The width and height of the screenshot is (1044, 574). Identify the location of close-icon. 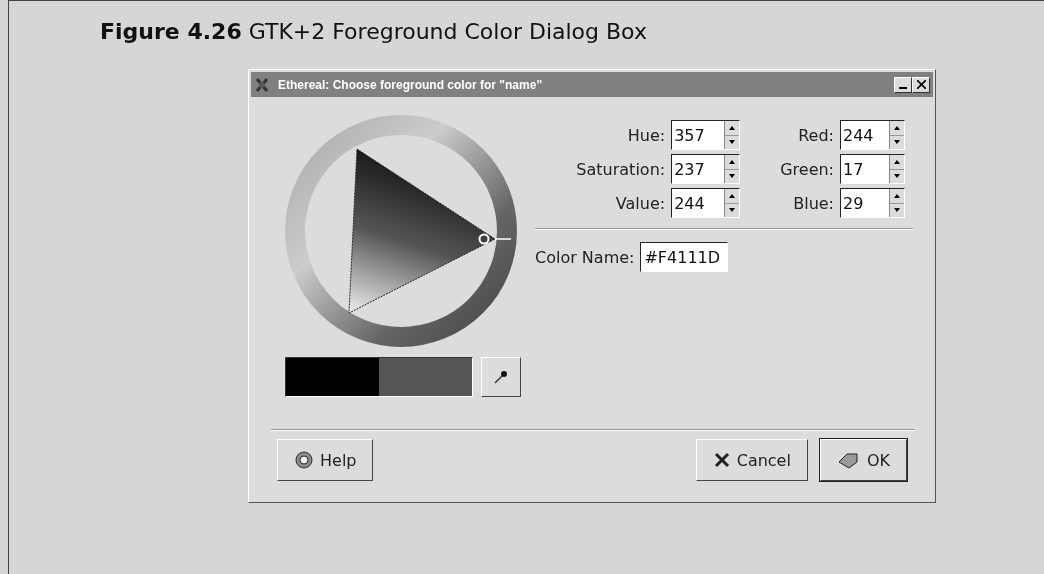
(921, 84).